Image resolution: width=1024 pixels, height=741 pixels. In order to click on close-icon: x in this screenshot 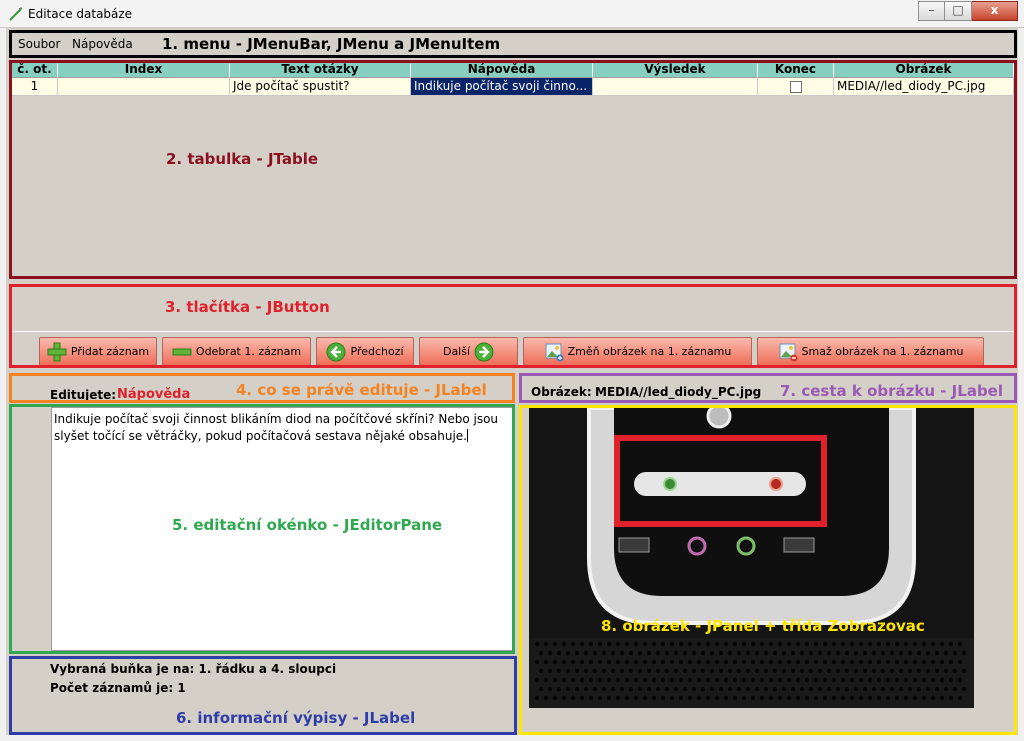, I will do `click(994, 10)`.